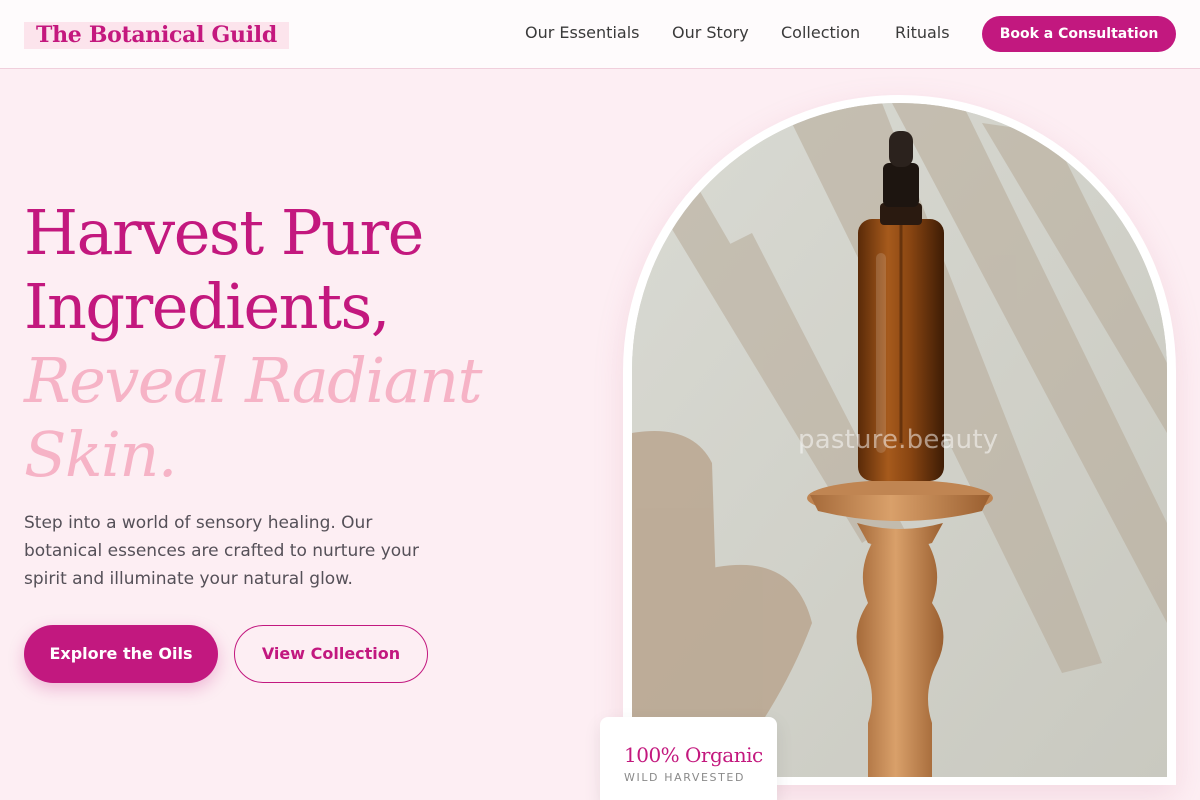 The image size is (1200, 800). I want to click on headline-line-2: Ingredients,, so click(207, 306).